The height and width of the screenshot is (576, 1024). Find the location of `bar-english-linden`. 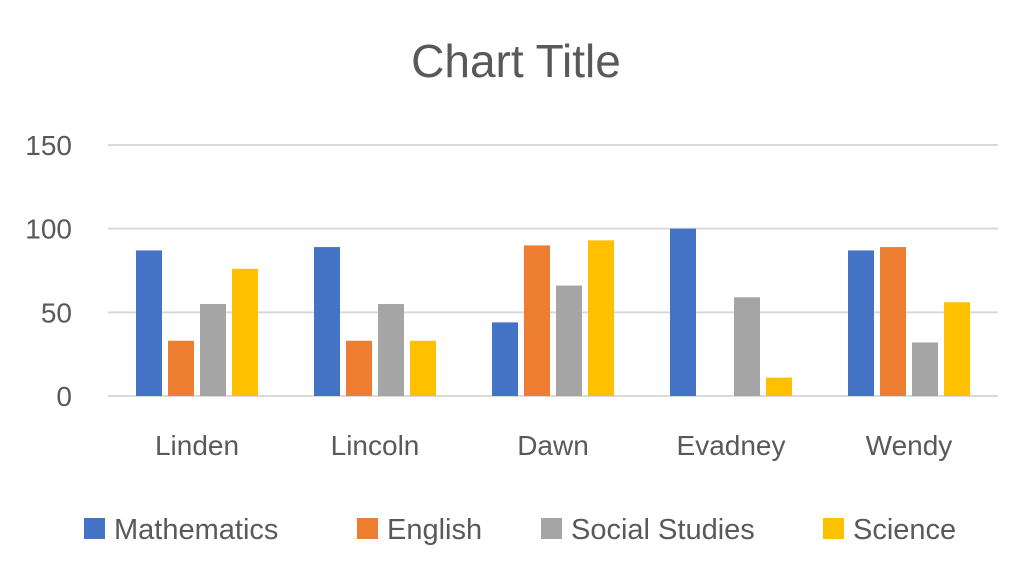

bar-english-linden is located at coordinates (181, 368).